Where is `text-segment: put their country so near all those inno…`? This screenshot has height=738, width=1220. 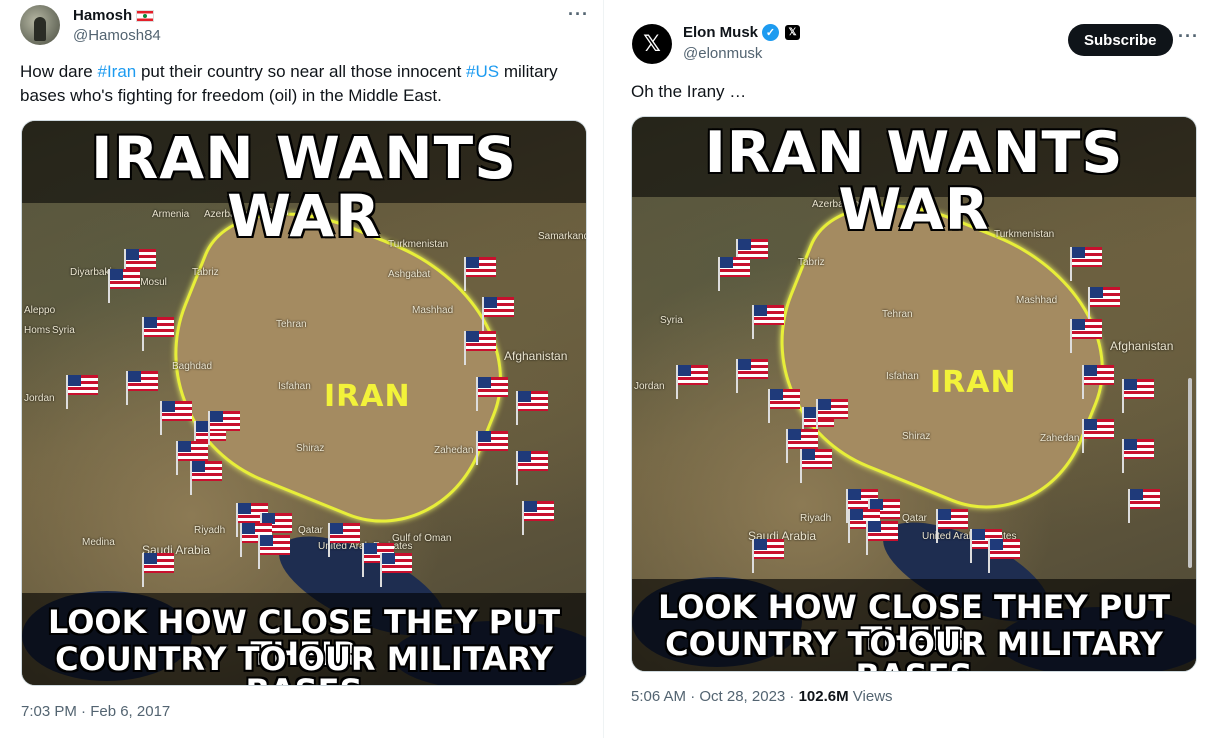 text-segment: put their country so near all those inno… is located at coordinates (301, 71).